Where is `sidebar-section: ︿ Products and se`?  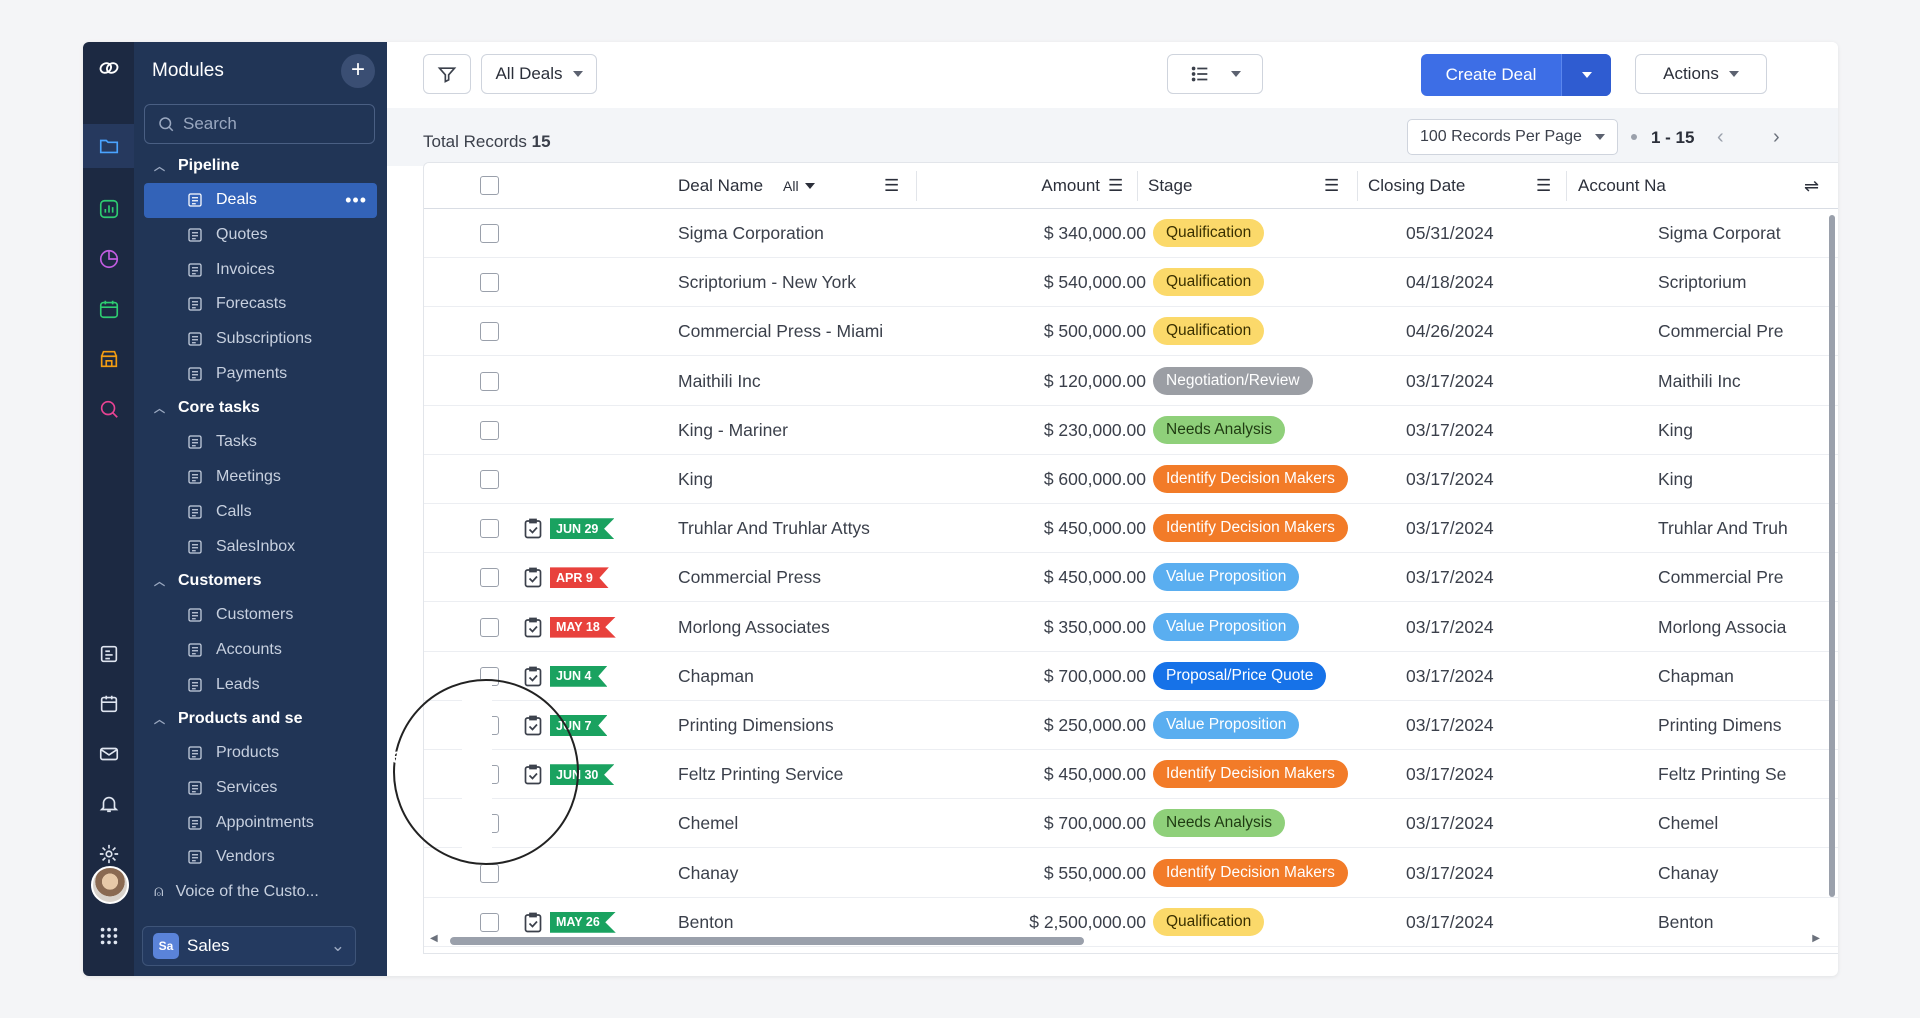 sidebar-section: ︿ Products and se is located at coordinates (260, 719).